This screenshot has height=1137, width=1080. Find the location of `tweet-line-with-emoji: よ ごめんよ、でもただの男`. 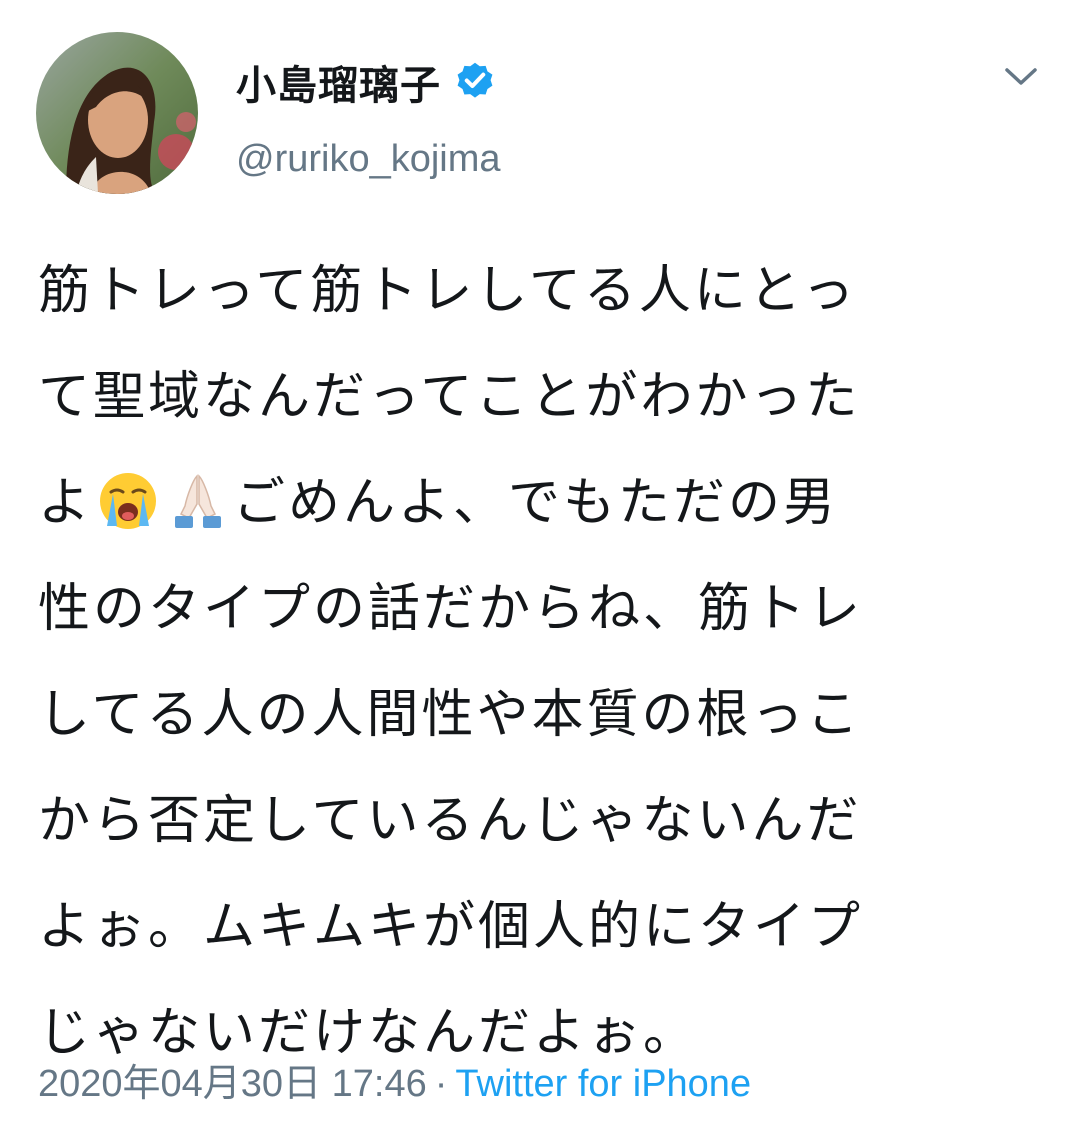

tweet-line-with-emoji: よ ごめんよ、でもただの男 is located at coordinates (538, 503).